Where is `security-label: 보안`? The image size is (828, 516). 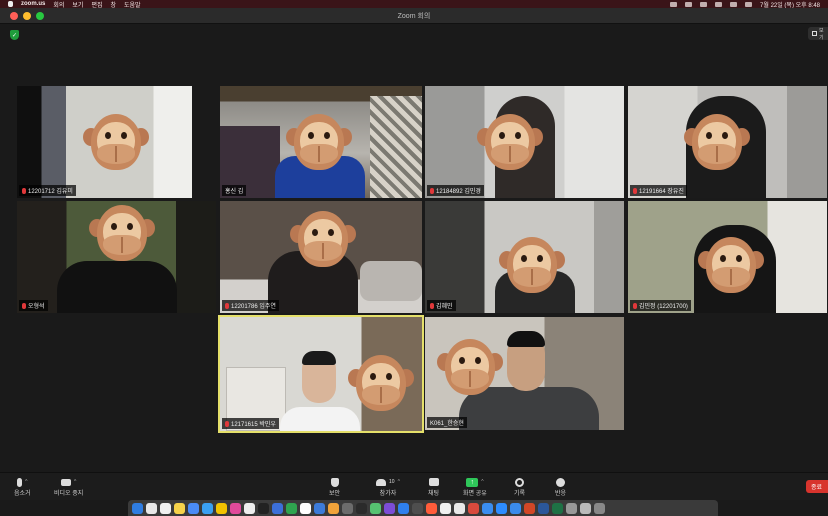 security-label: 보안 is located at coordinates (335, 494).